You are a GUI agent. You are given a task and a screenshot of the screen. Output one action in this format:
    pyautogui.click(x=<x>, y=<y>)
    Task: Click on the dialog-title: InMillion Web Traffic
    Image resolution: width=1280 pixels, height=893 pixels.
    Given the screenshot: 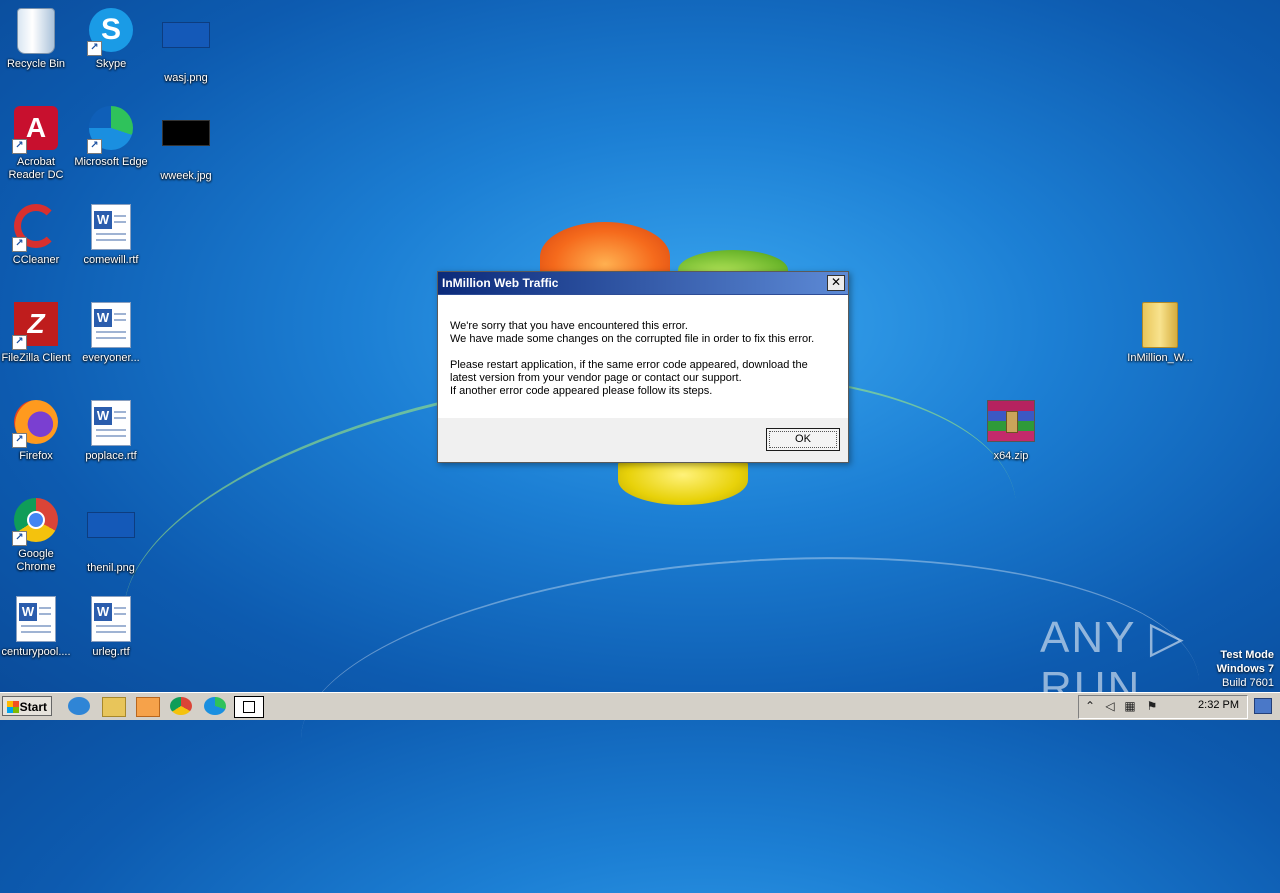 What is the action you would take?
    pyautogui.click(x=500, y=283)
    